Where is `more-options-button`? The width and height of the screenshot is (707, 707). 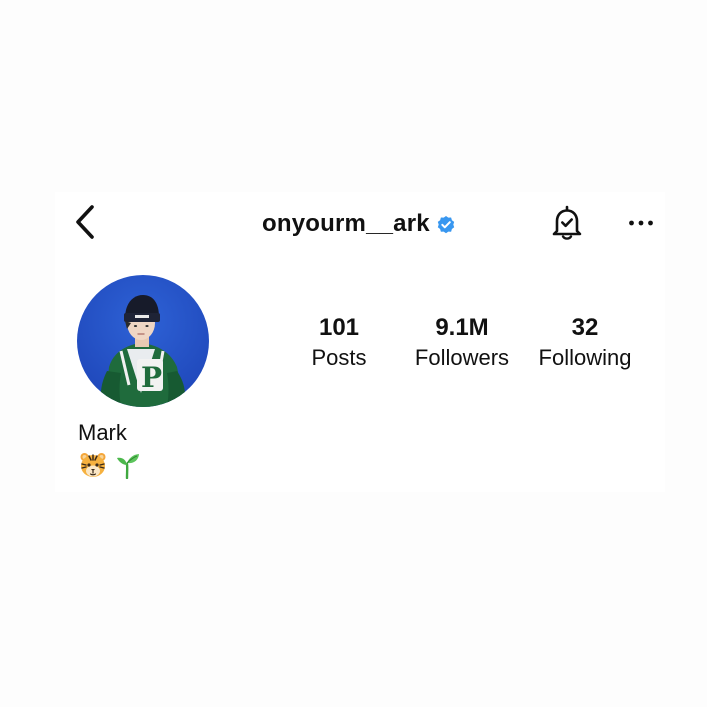
more-options-button is located at coordinates (641, 223).